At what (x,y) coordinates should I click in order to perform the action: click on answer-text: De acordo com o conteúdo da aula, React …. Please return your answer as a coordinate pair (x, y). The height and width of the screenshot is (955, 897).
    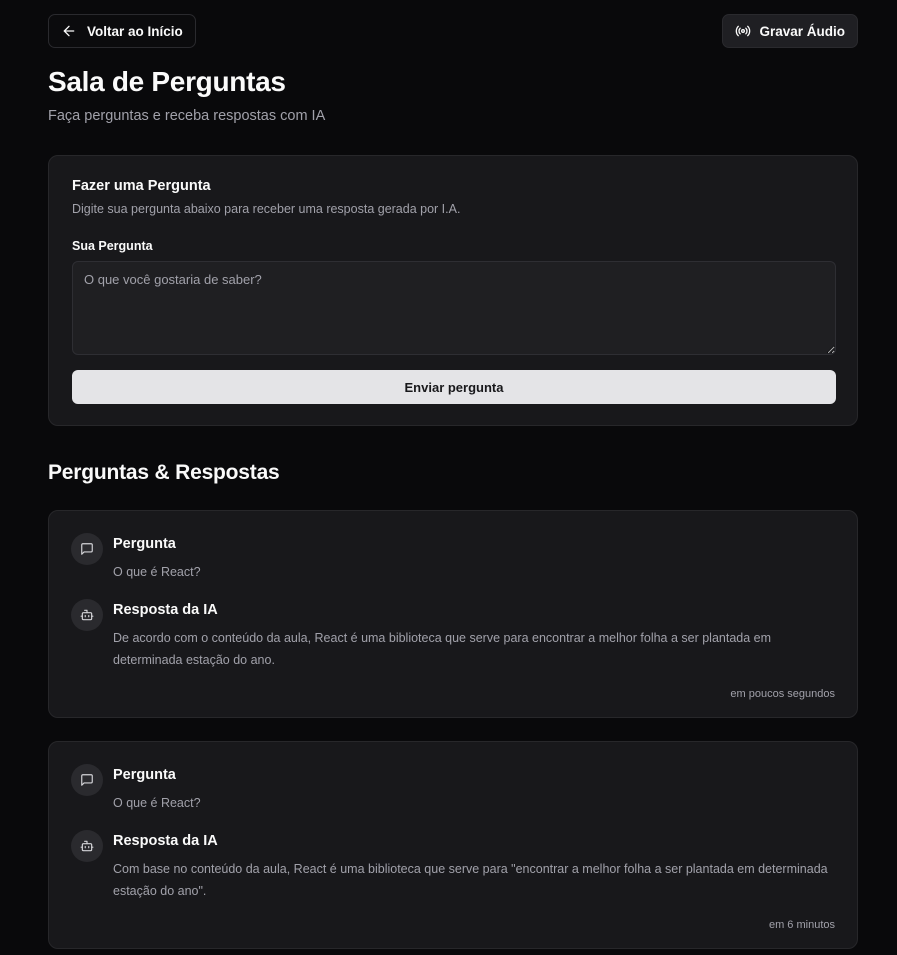
    Looking at the image, I should click on (442, 649).